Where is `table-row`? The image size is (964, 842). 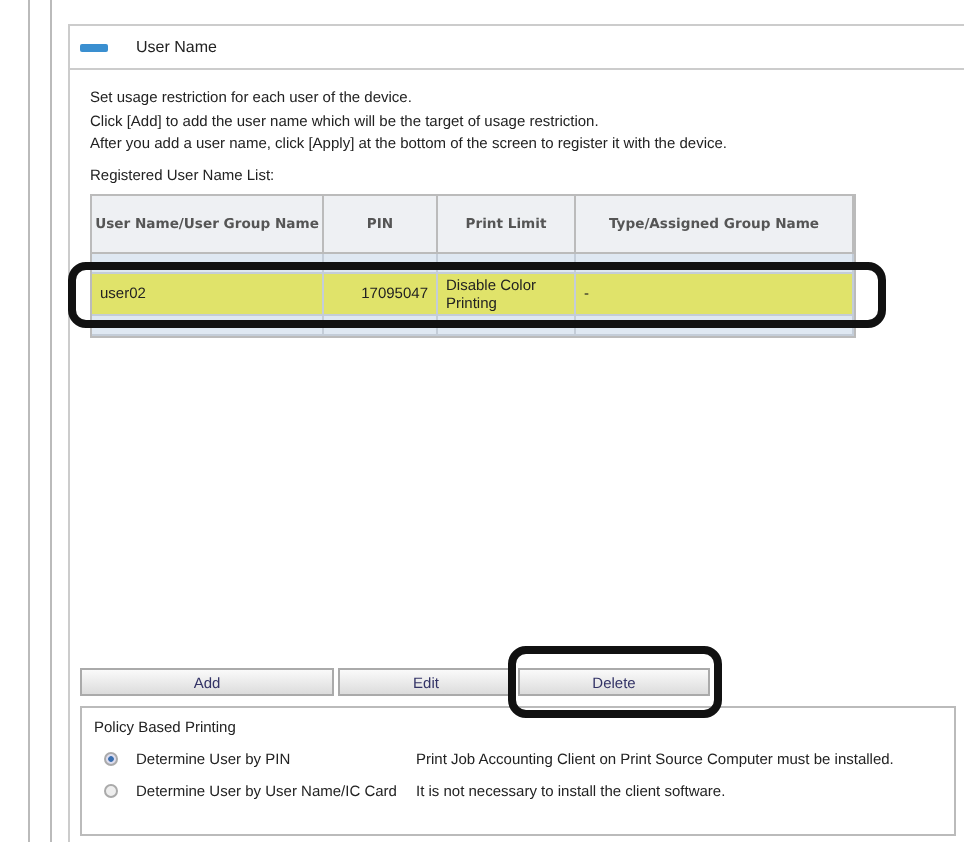 table-row is located at coordinates (473, 325).